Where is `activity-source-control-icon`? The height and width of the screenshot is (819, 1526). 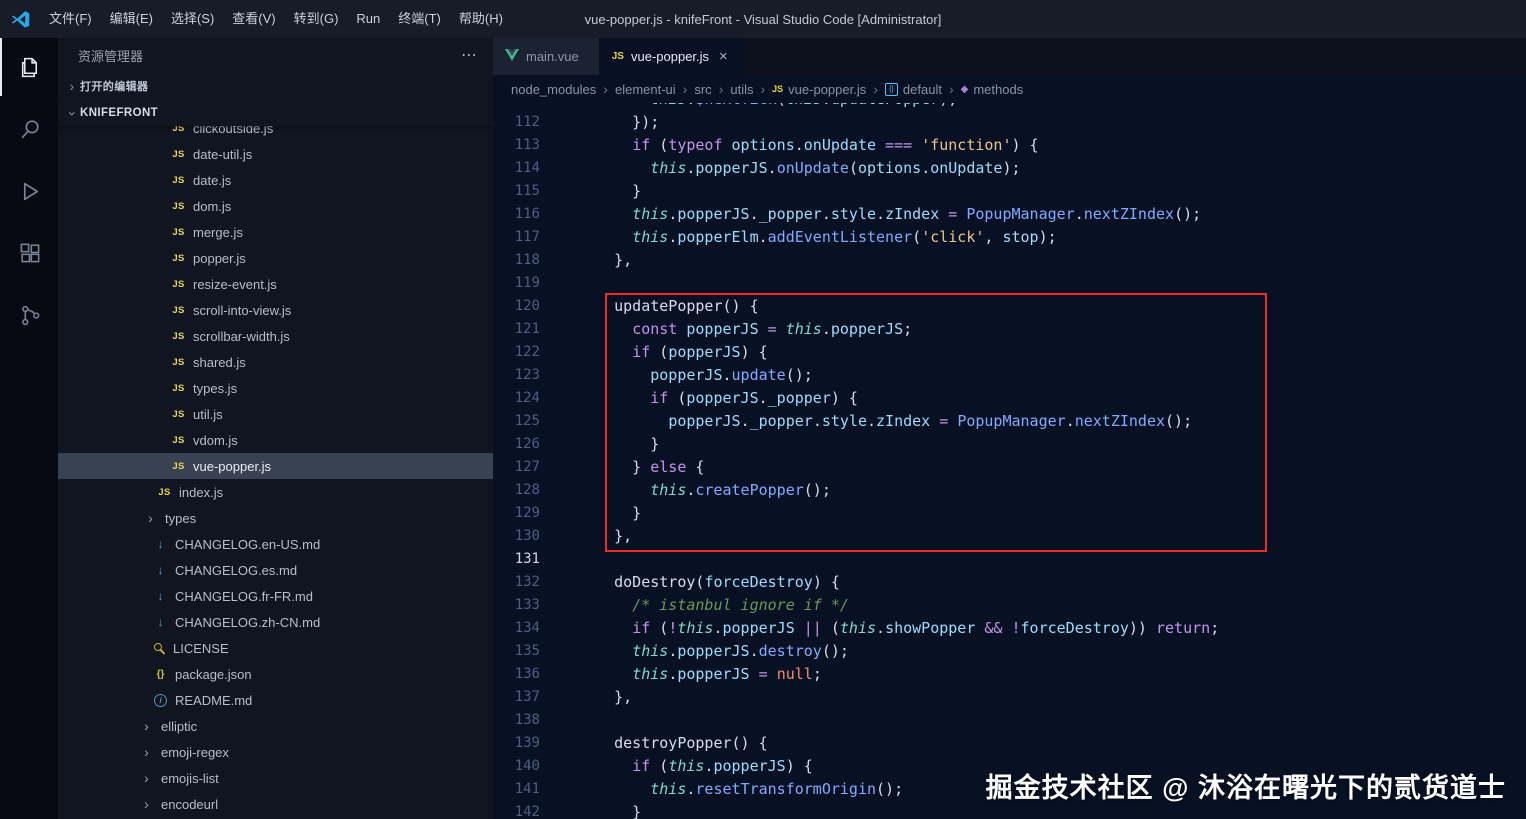 activity-source-control-icon is located at coordinates (29, 315).